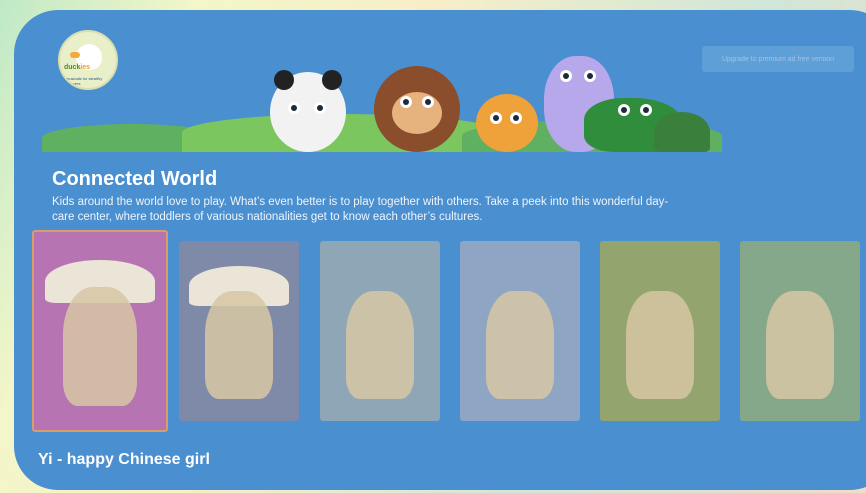 This screenshot has width=866, height=493. What do you see at coordinates (124, 459) in the screenshot?
I see `selected-character-name: Yi - happy Chinese girl` at bounding box center [124, 459].